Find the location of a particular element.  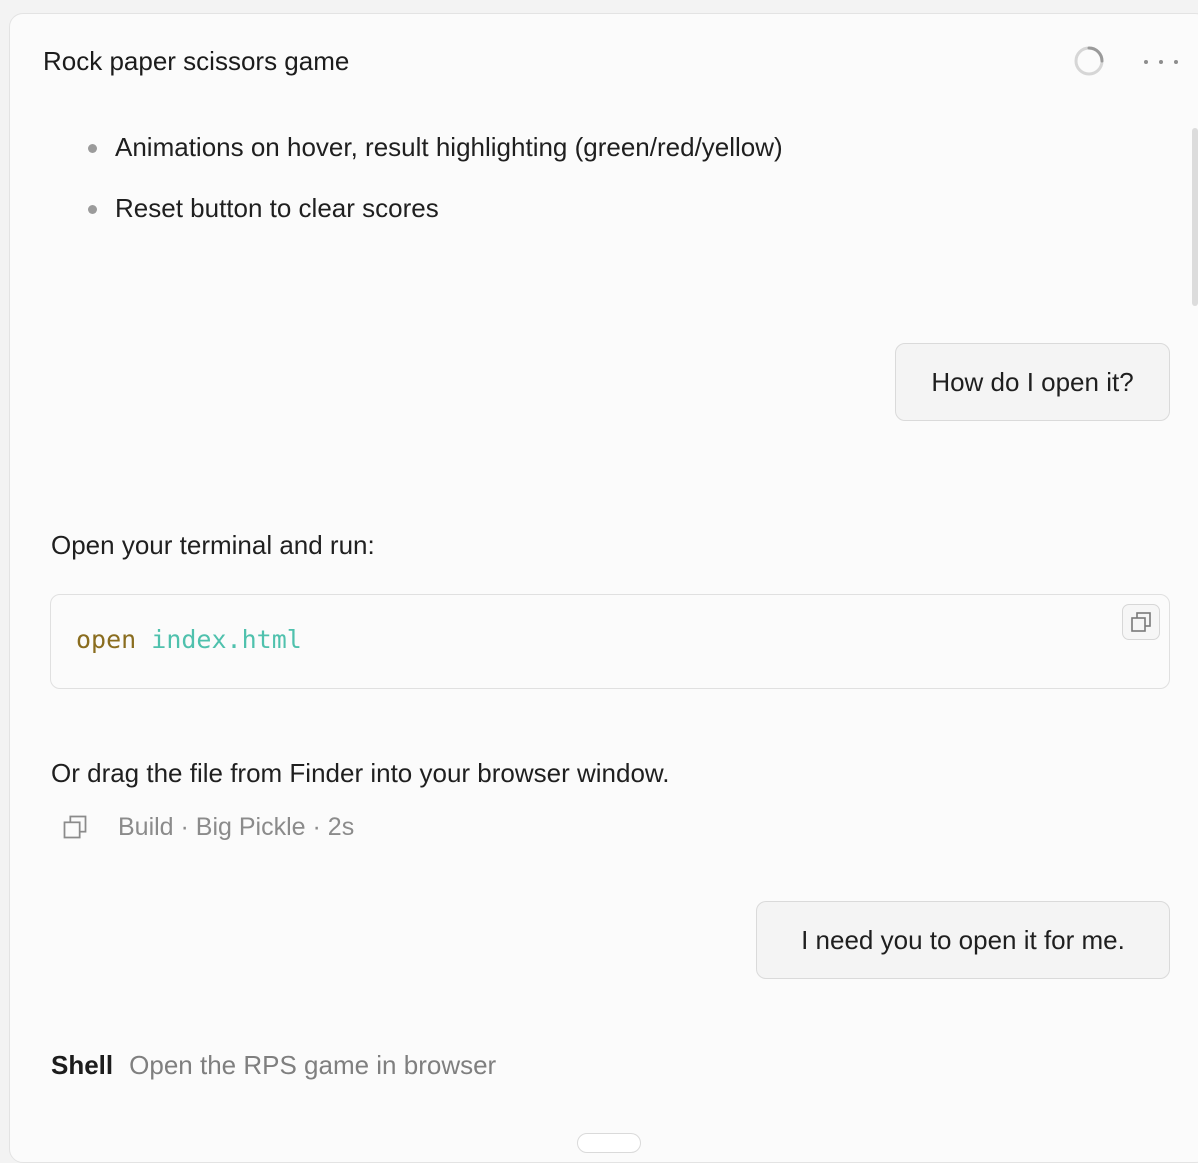

meta-text: Build · Big Pickle · 2s is located at coordinates (236, 826).